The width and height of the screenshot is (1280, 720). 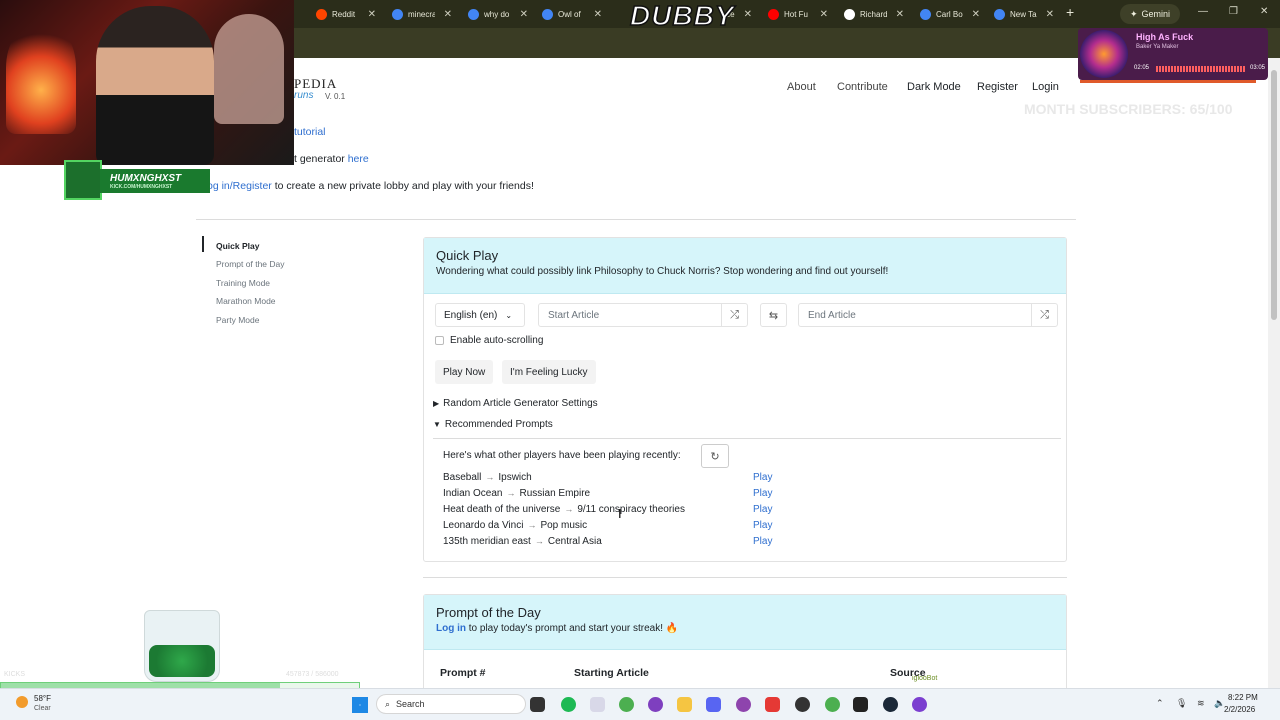 What do you see at coordinates (1142, 68) in the screenshot?
I see `song-current-time: 02:05` at bounding box center [1142, 68].